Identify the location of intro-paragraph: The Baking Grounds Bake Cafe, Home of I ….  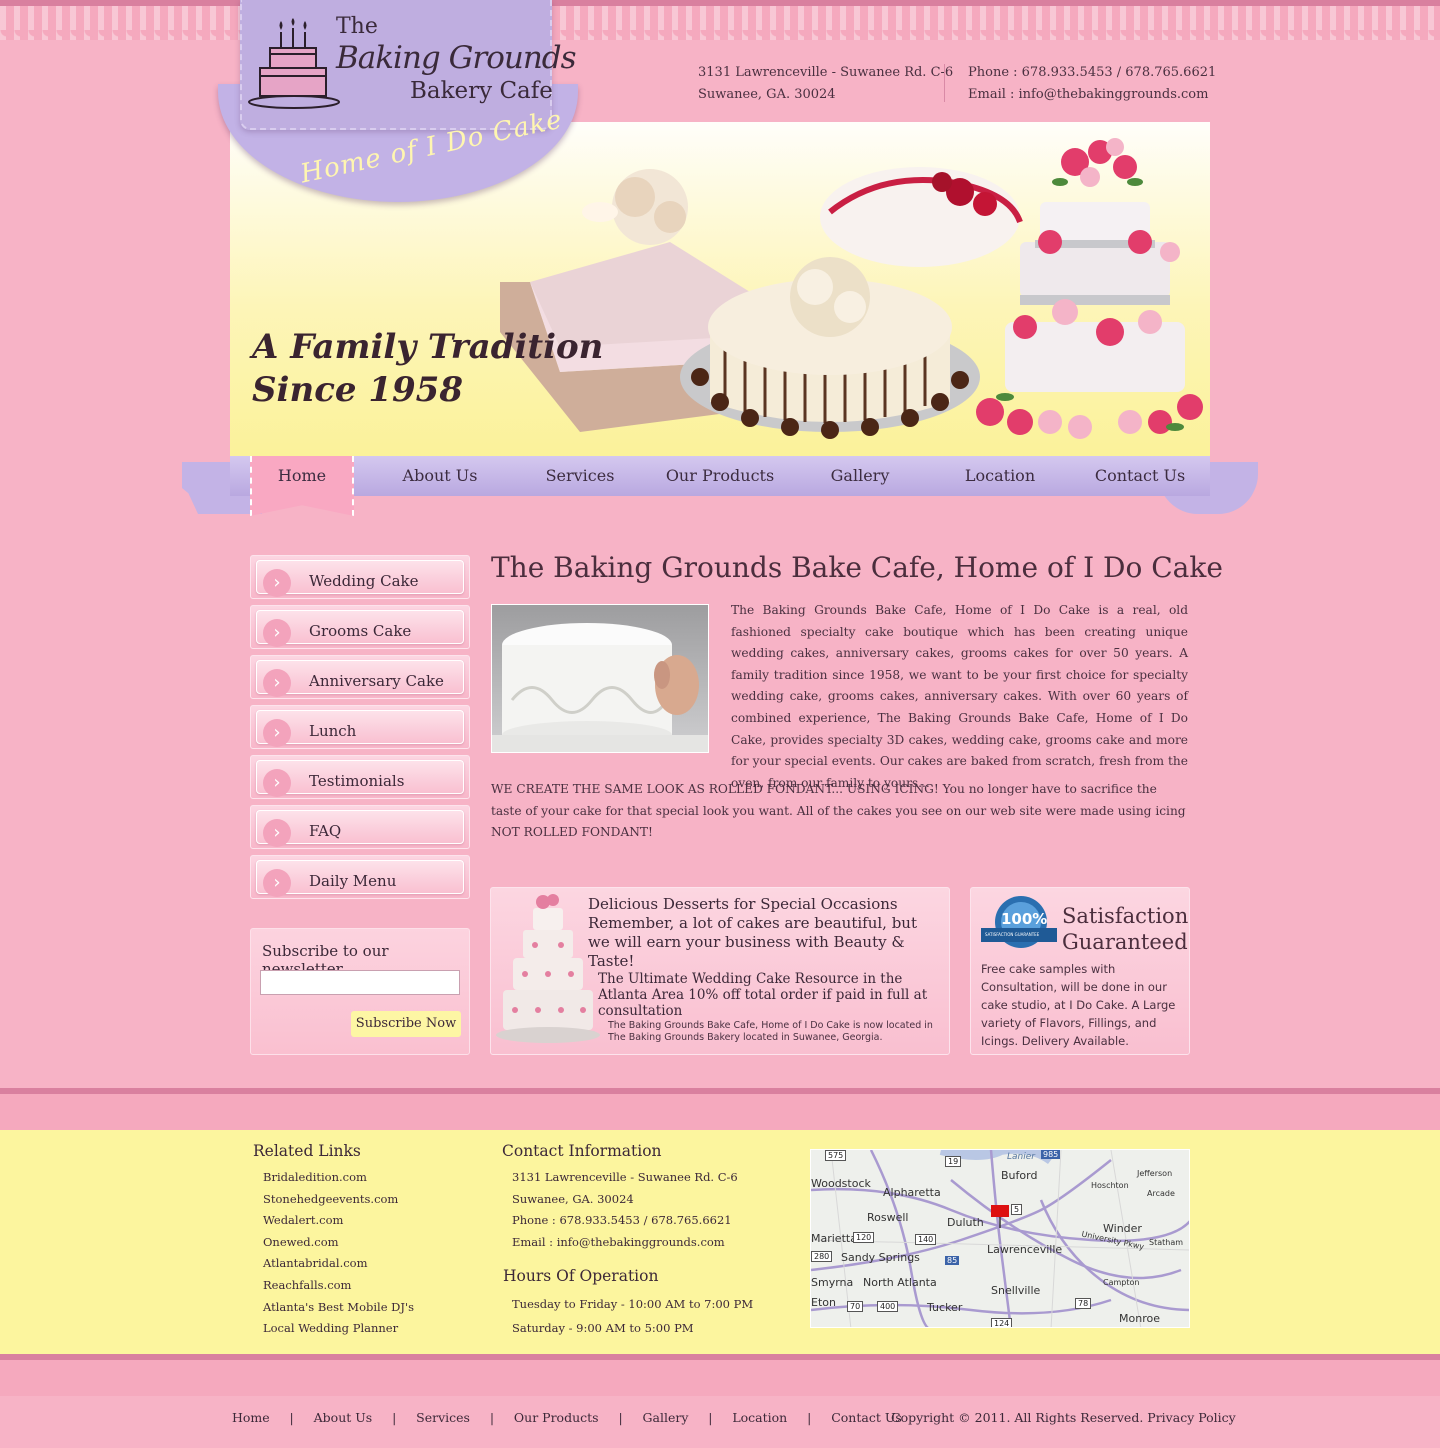
(959, 696).